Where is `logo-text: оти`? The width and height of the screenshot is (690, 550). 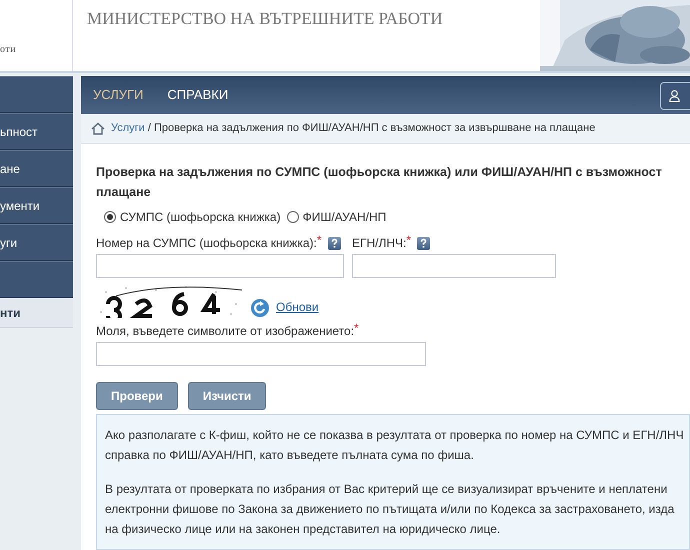
logo-text: оти is located at coordinates (8, 50).